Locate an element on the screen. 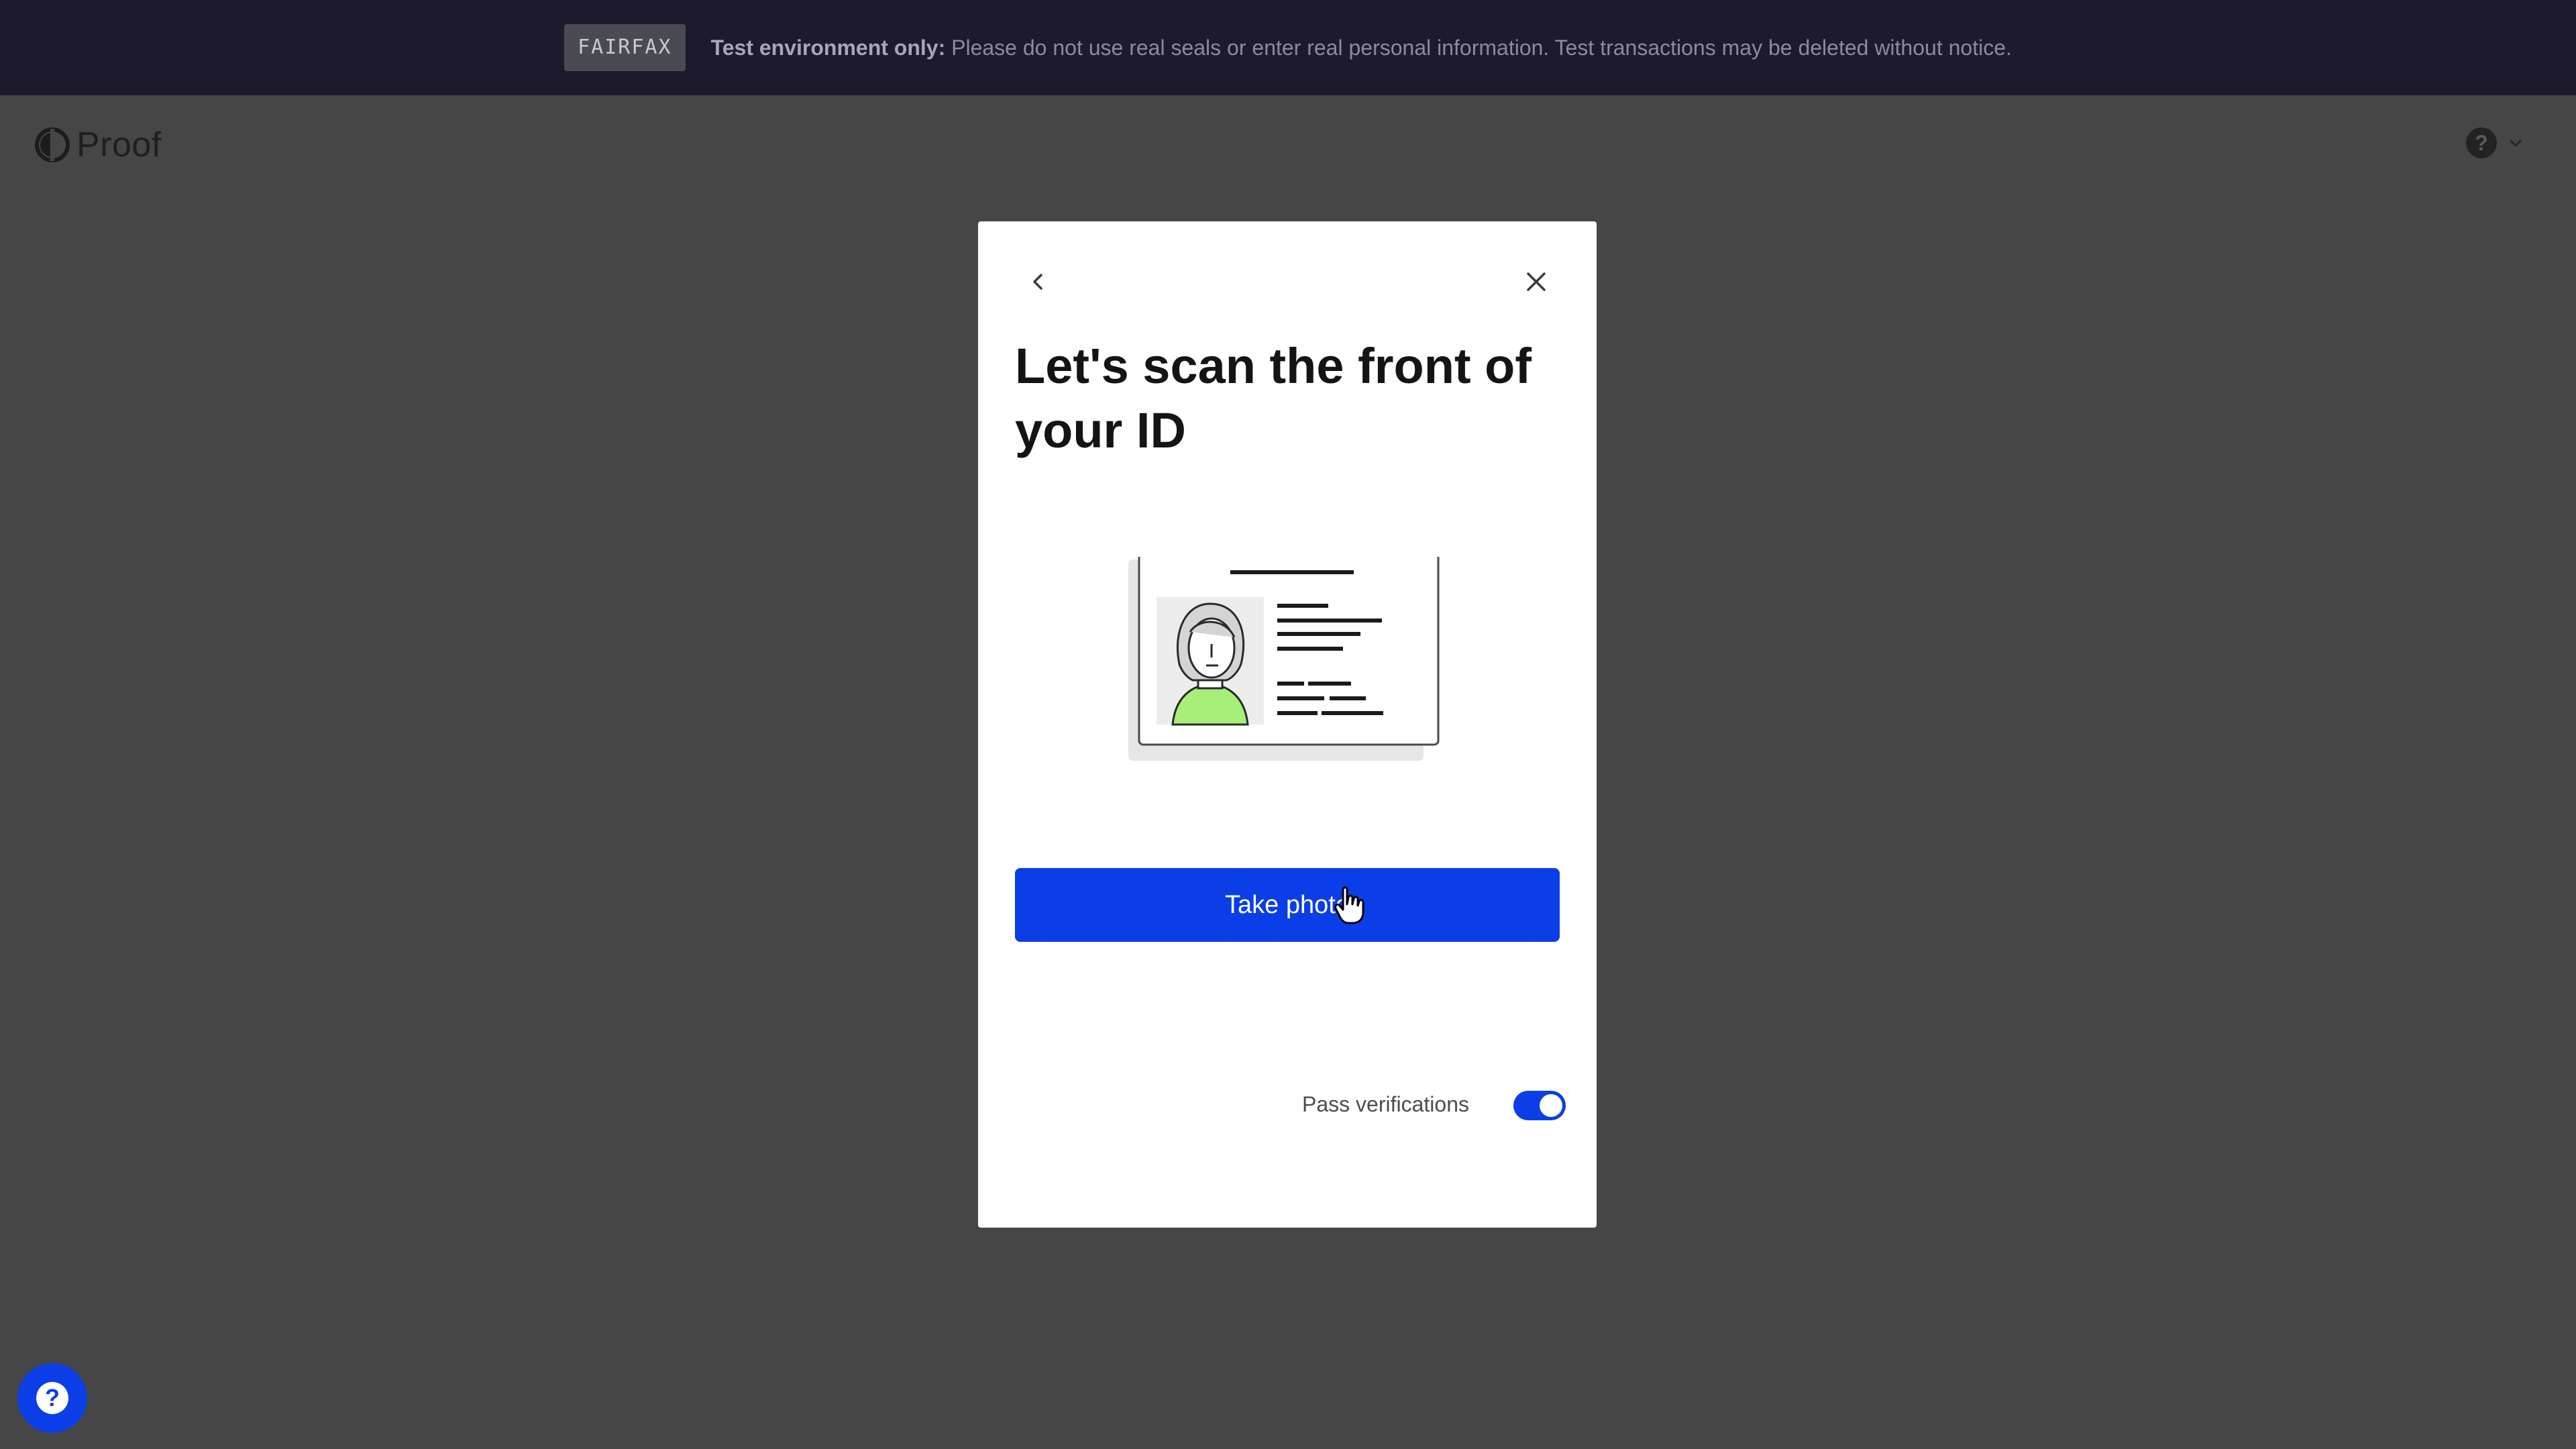  banner-strong-text: Test environment only: is located at coordinates (828, 47).